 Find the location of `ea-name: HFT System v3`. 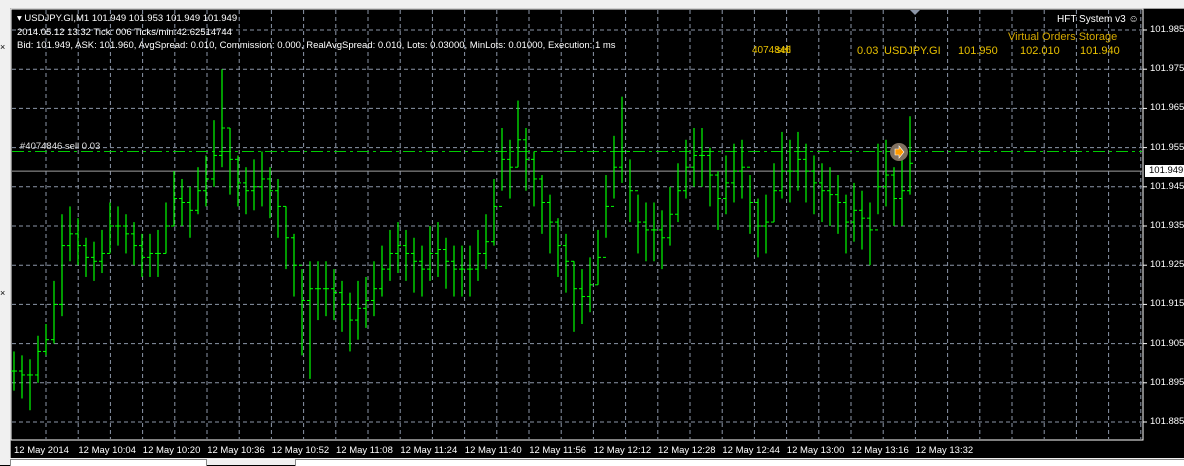

ea-name: HFT System v3 is located at coordinates (1091, 19).